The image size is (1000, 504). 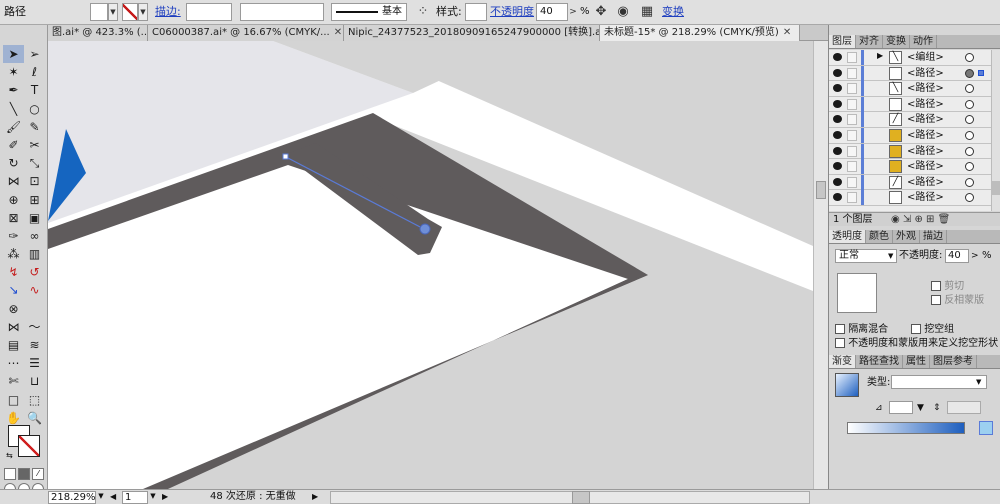 I want to click on none-mode-icon: ⁄, so click(x=38, y=474).